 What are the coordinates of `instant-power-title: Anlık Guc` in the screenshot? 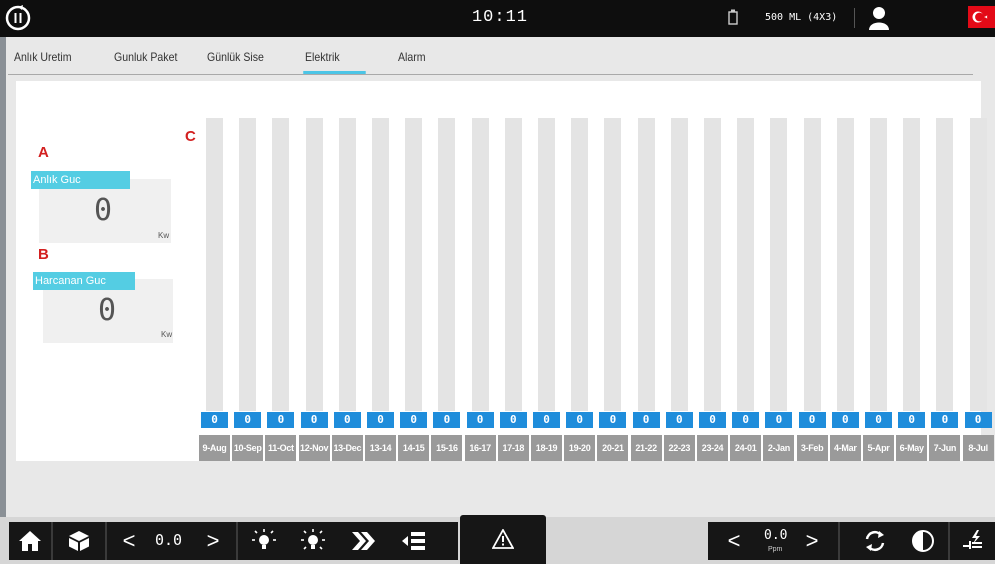 It's located at (80, 180).